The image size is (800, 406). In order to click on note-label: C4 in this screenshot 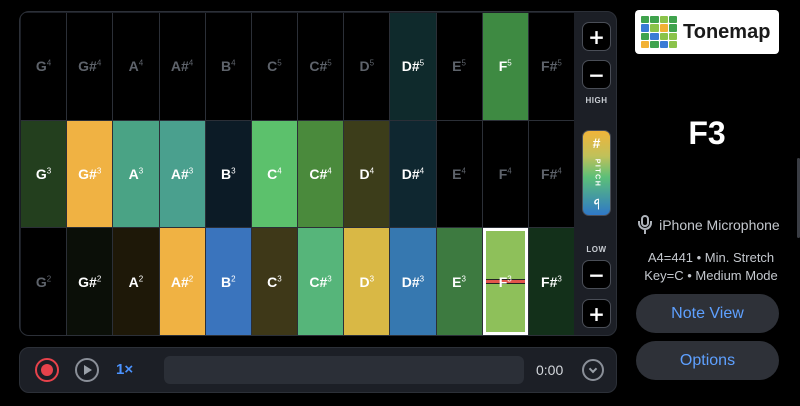, I will do `click(274, 173)`.